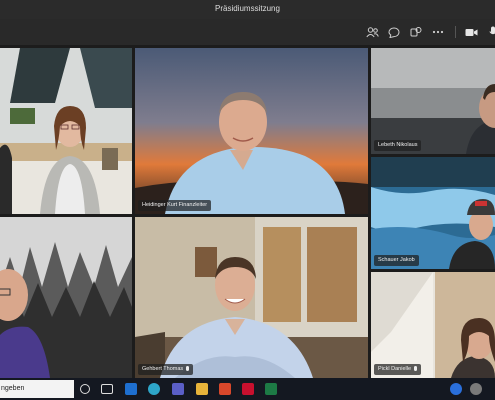  I want to click on more-icon, so click(438, 32).